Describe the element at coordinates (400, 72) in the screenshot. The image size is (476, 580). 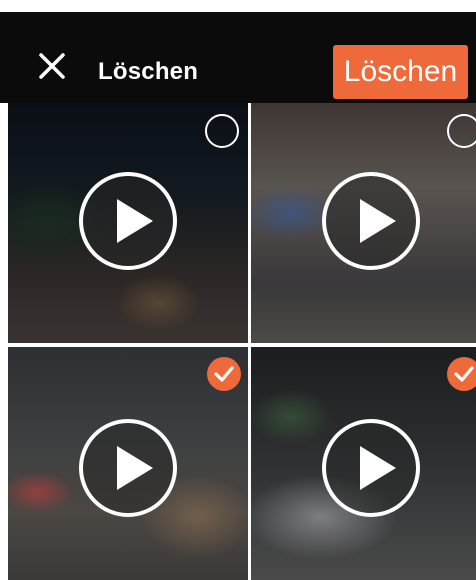
I see `delete-button: Löschen` at that location.